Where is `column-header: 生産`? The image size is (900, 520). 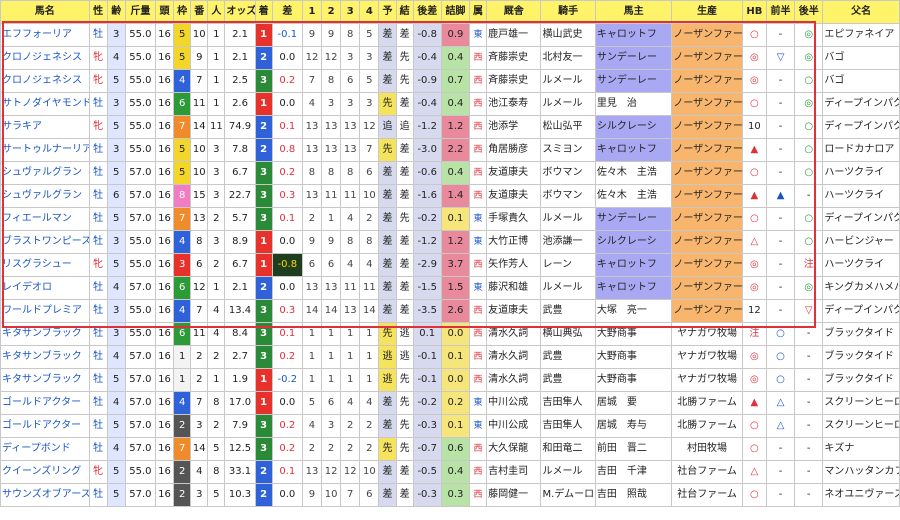 column-header: 生産 is located at coordinates (707, 12).